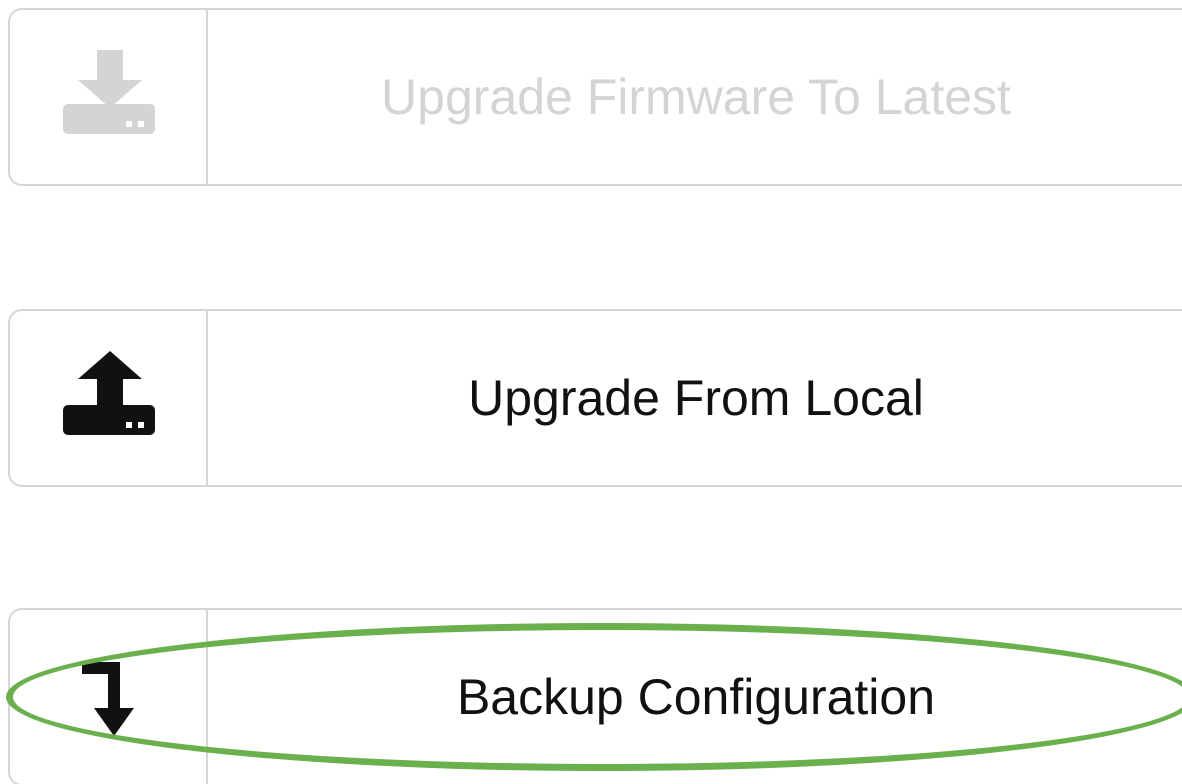  I want to click on upload-icon, so click(109, 393).